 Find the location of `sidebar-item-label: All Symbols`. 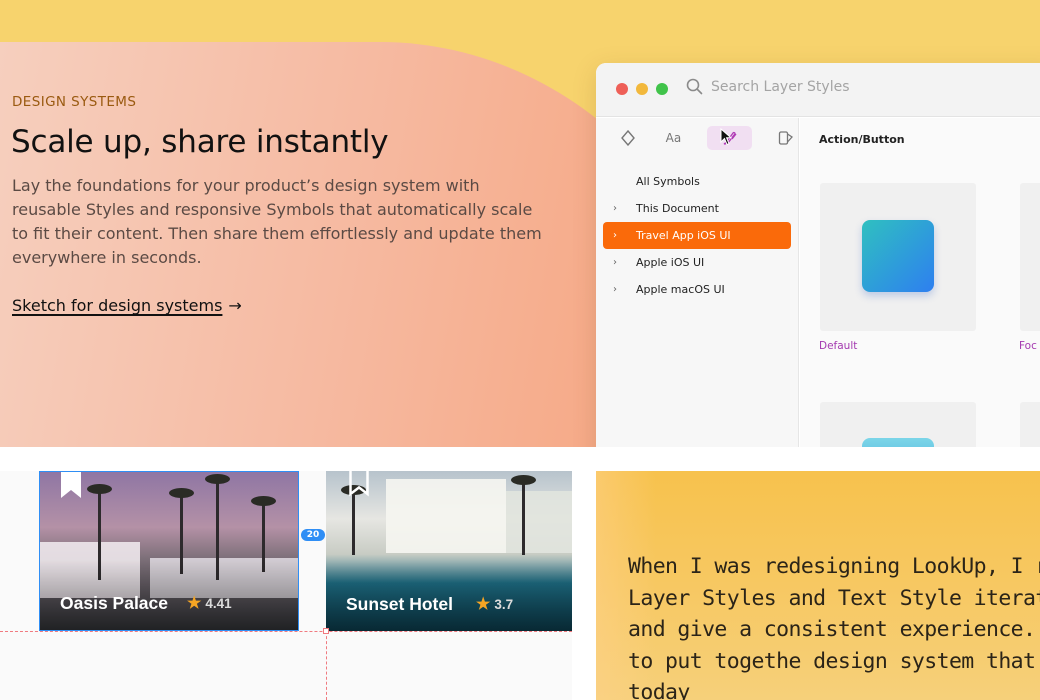

sidebar-item-label: All Symbols is located at coordinates (668, 181).